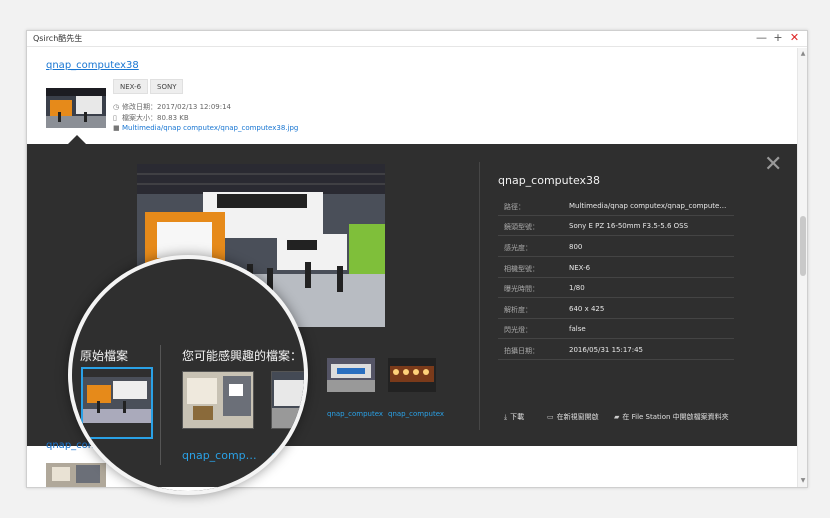 Image resolution: width=830 pixels, height=518 pixels. I want to click on similar-label-2: qnap_computex, so click(416, 414).